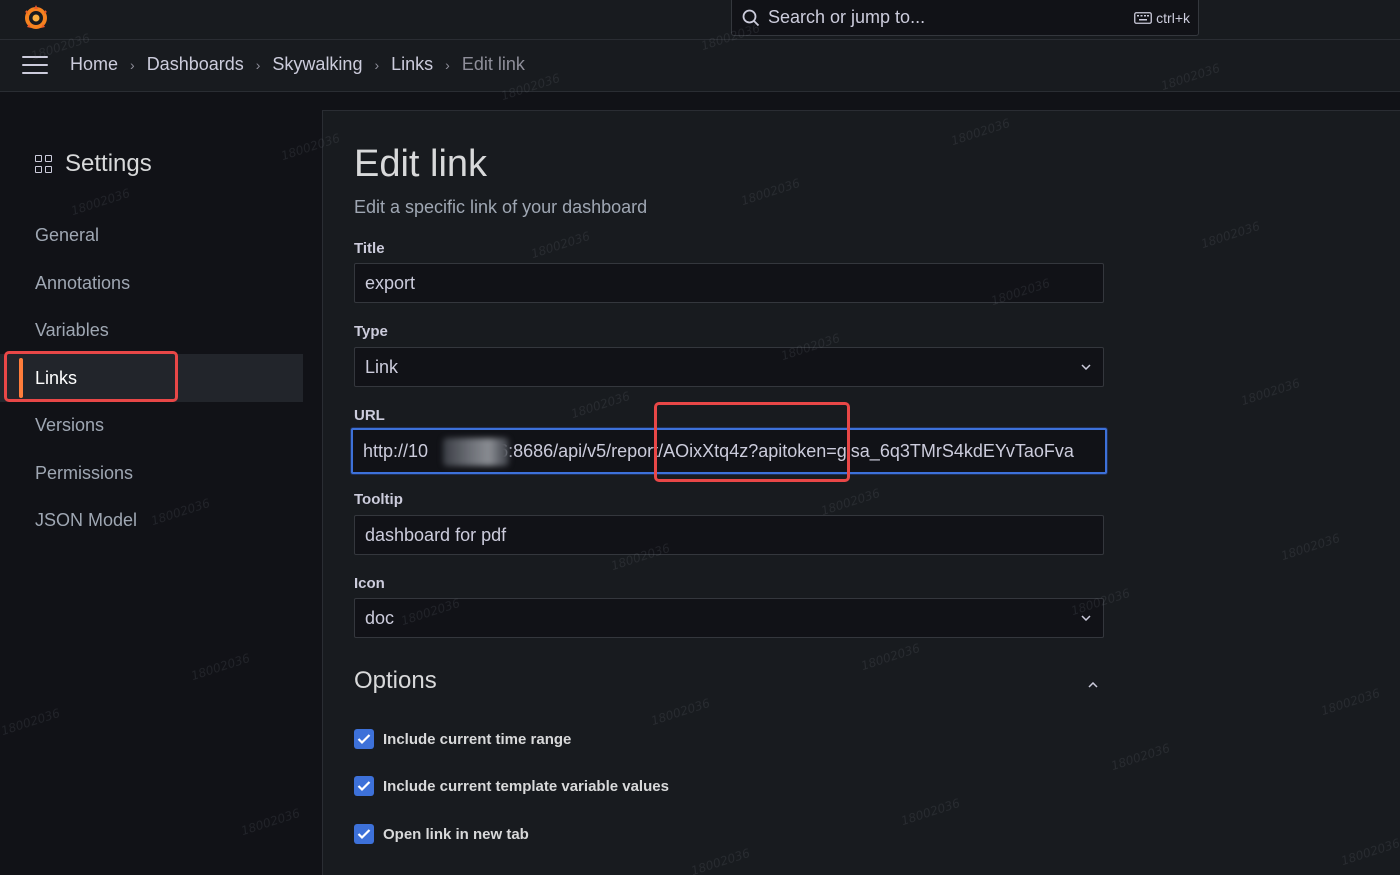  Describe the element at coordinates (456, 834) in the screenshot. I see `checkbox-label: Open link in new tab` at that location.